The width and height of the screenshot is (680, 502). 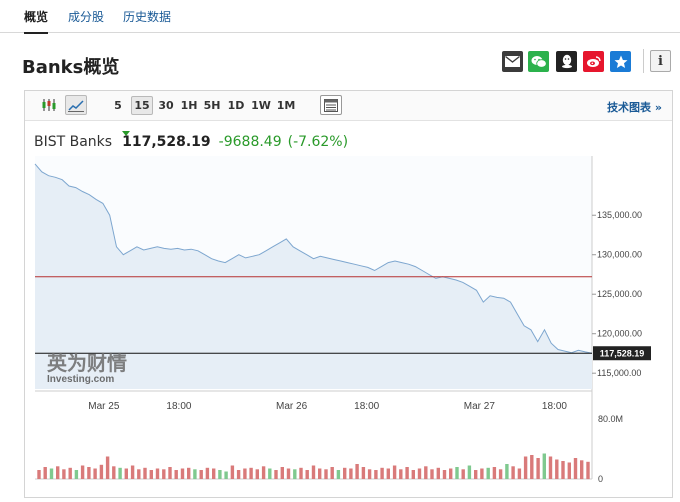 What do you see at coordinates (340, 17) in the screenshot?
I see `top-tabs: 概览 成分股 历史数据` at bounding box center [340, 17].